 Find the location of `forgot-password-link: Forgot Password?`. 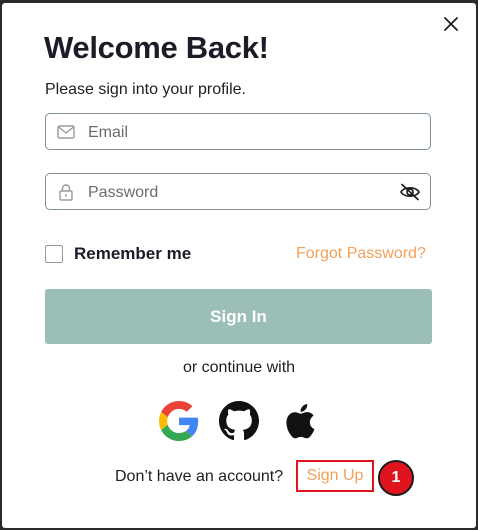

forgot-password-link: Forgot Password? is located at coordinates (361, 254).